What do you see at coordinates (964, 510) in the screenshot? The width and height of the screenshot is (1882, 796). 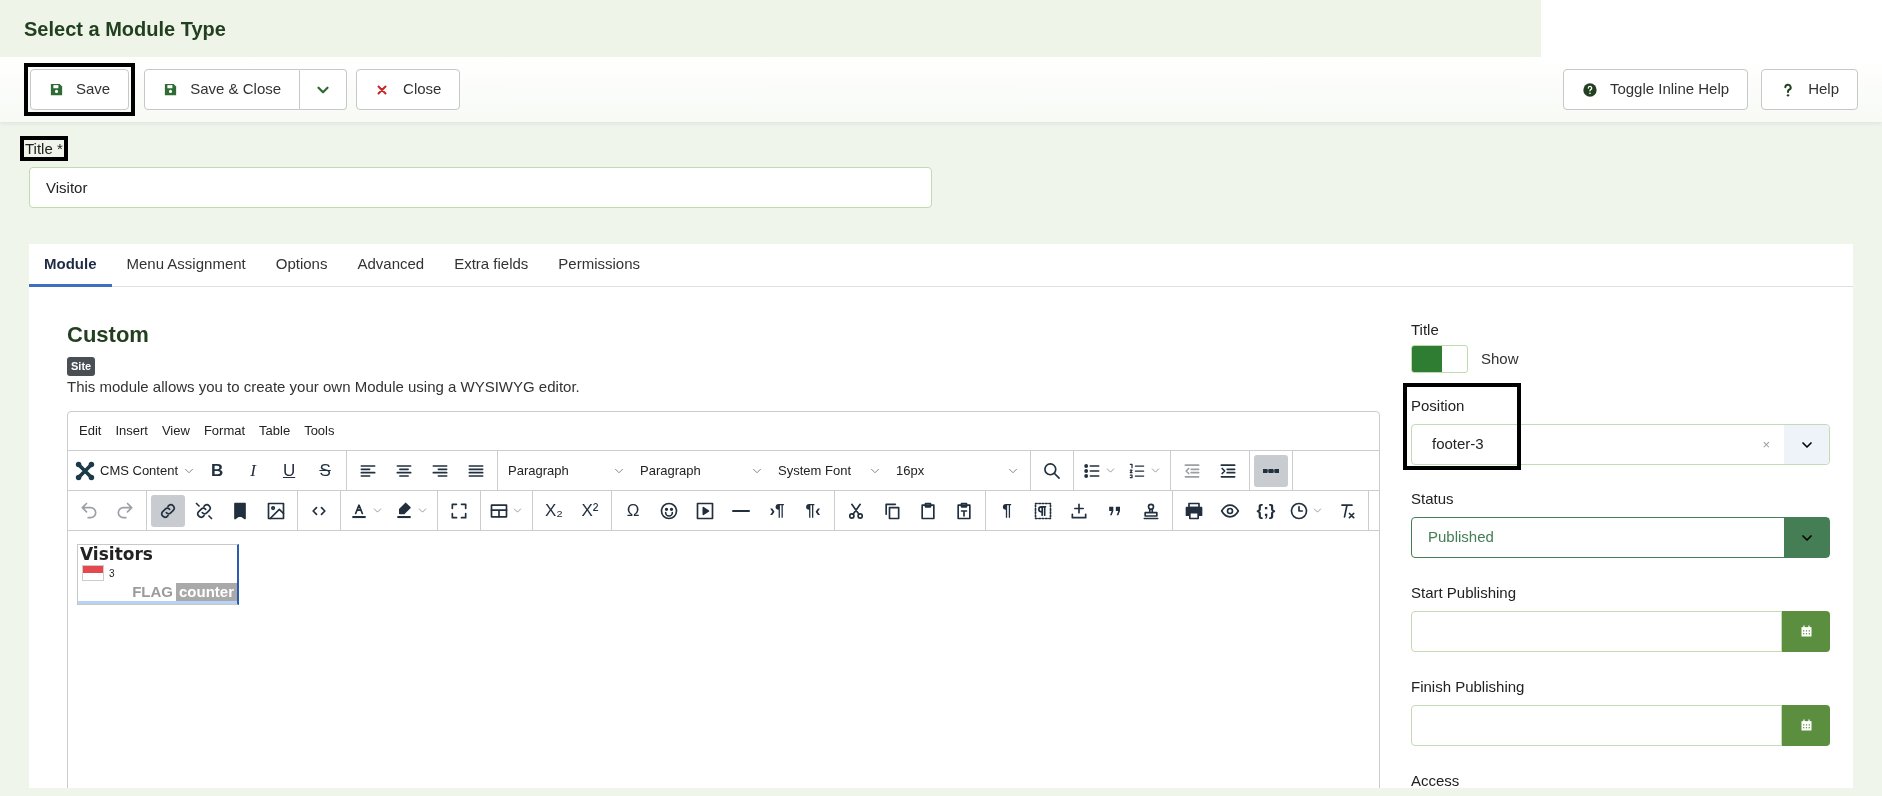 I see `clipboard-text-icon` at bounding box center [964, 510].